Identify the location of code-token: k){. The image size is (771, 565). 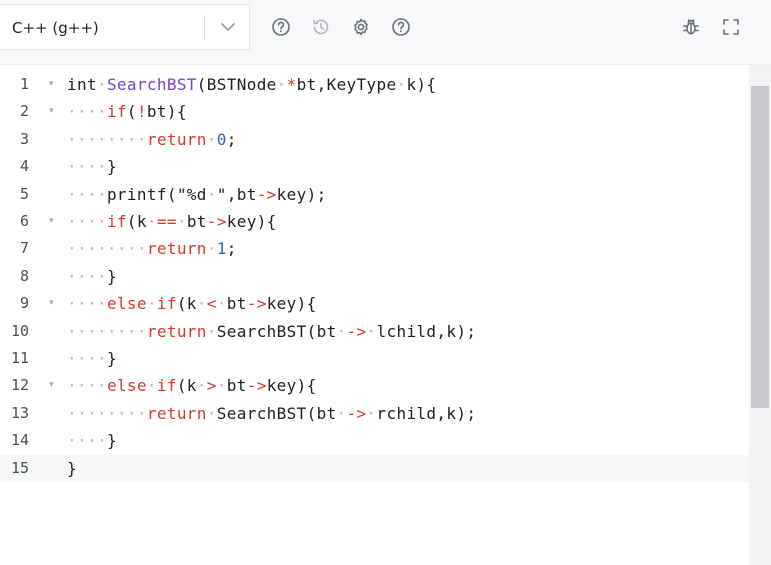
(421, 84).